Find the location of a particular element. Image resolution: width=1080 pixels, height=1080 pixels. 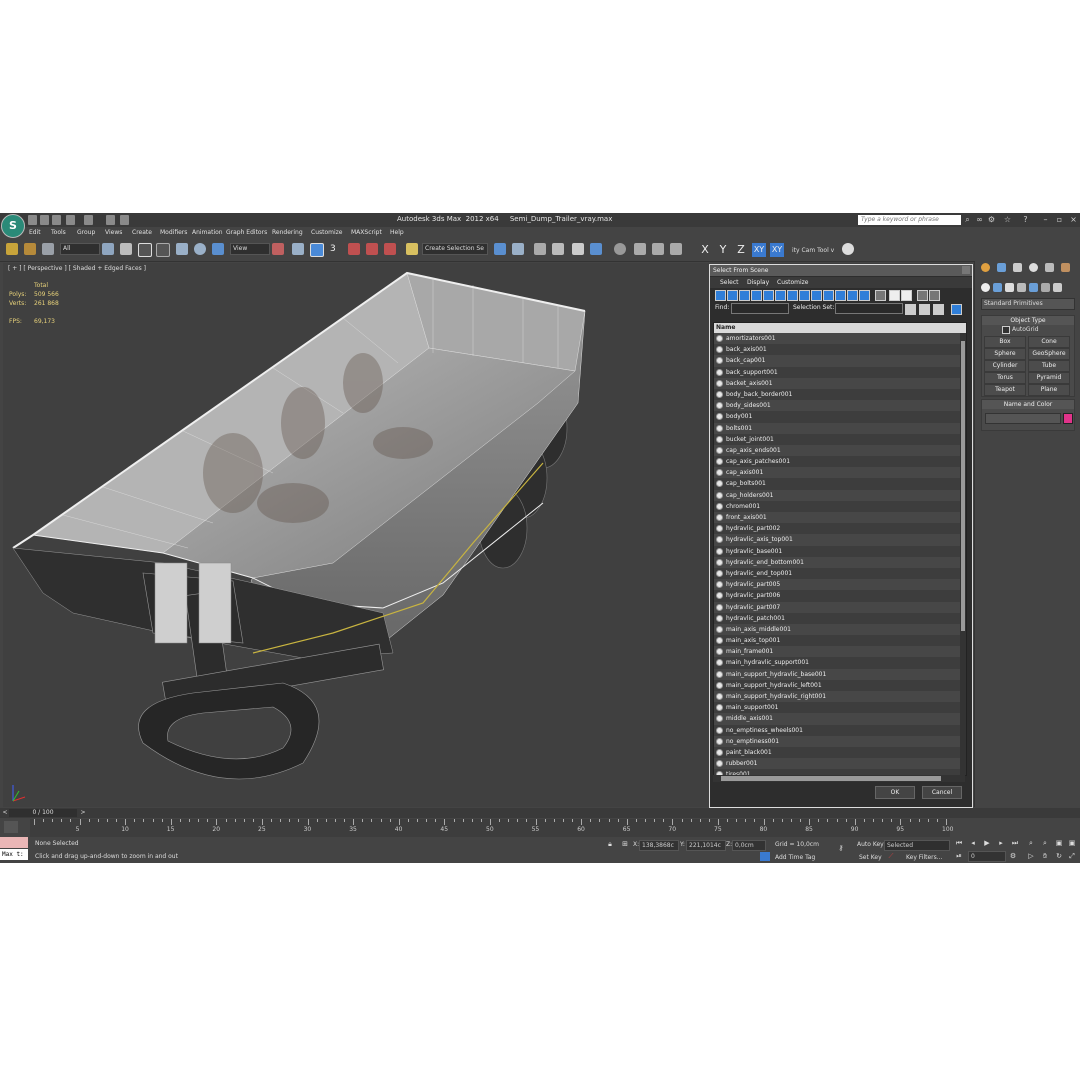

select-by-name-icon is located at coordinates (126, 249).